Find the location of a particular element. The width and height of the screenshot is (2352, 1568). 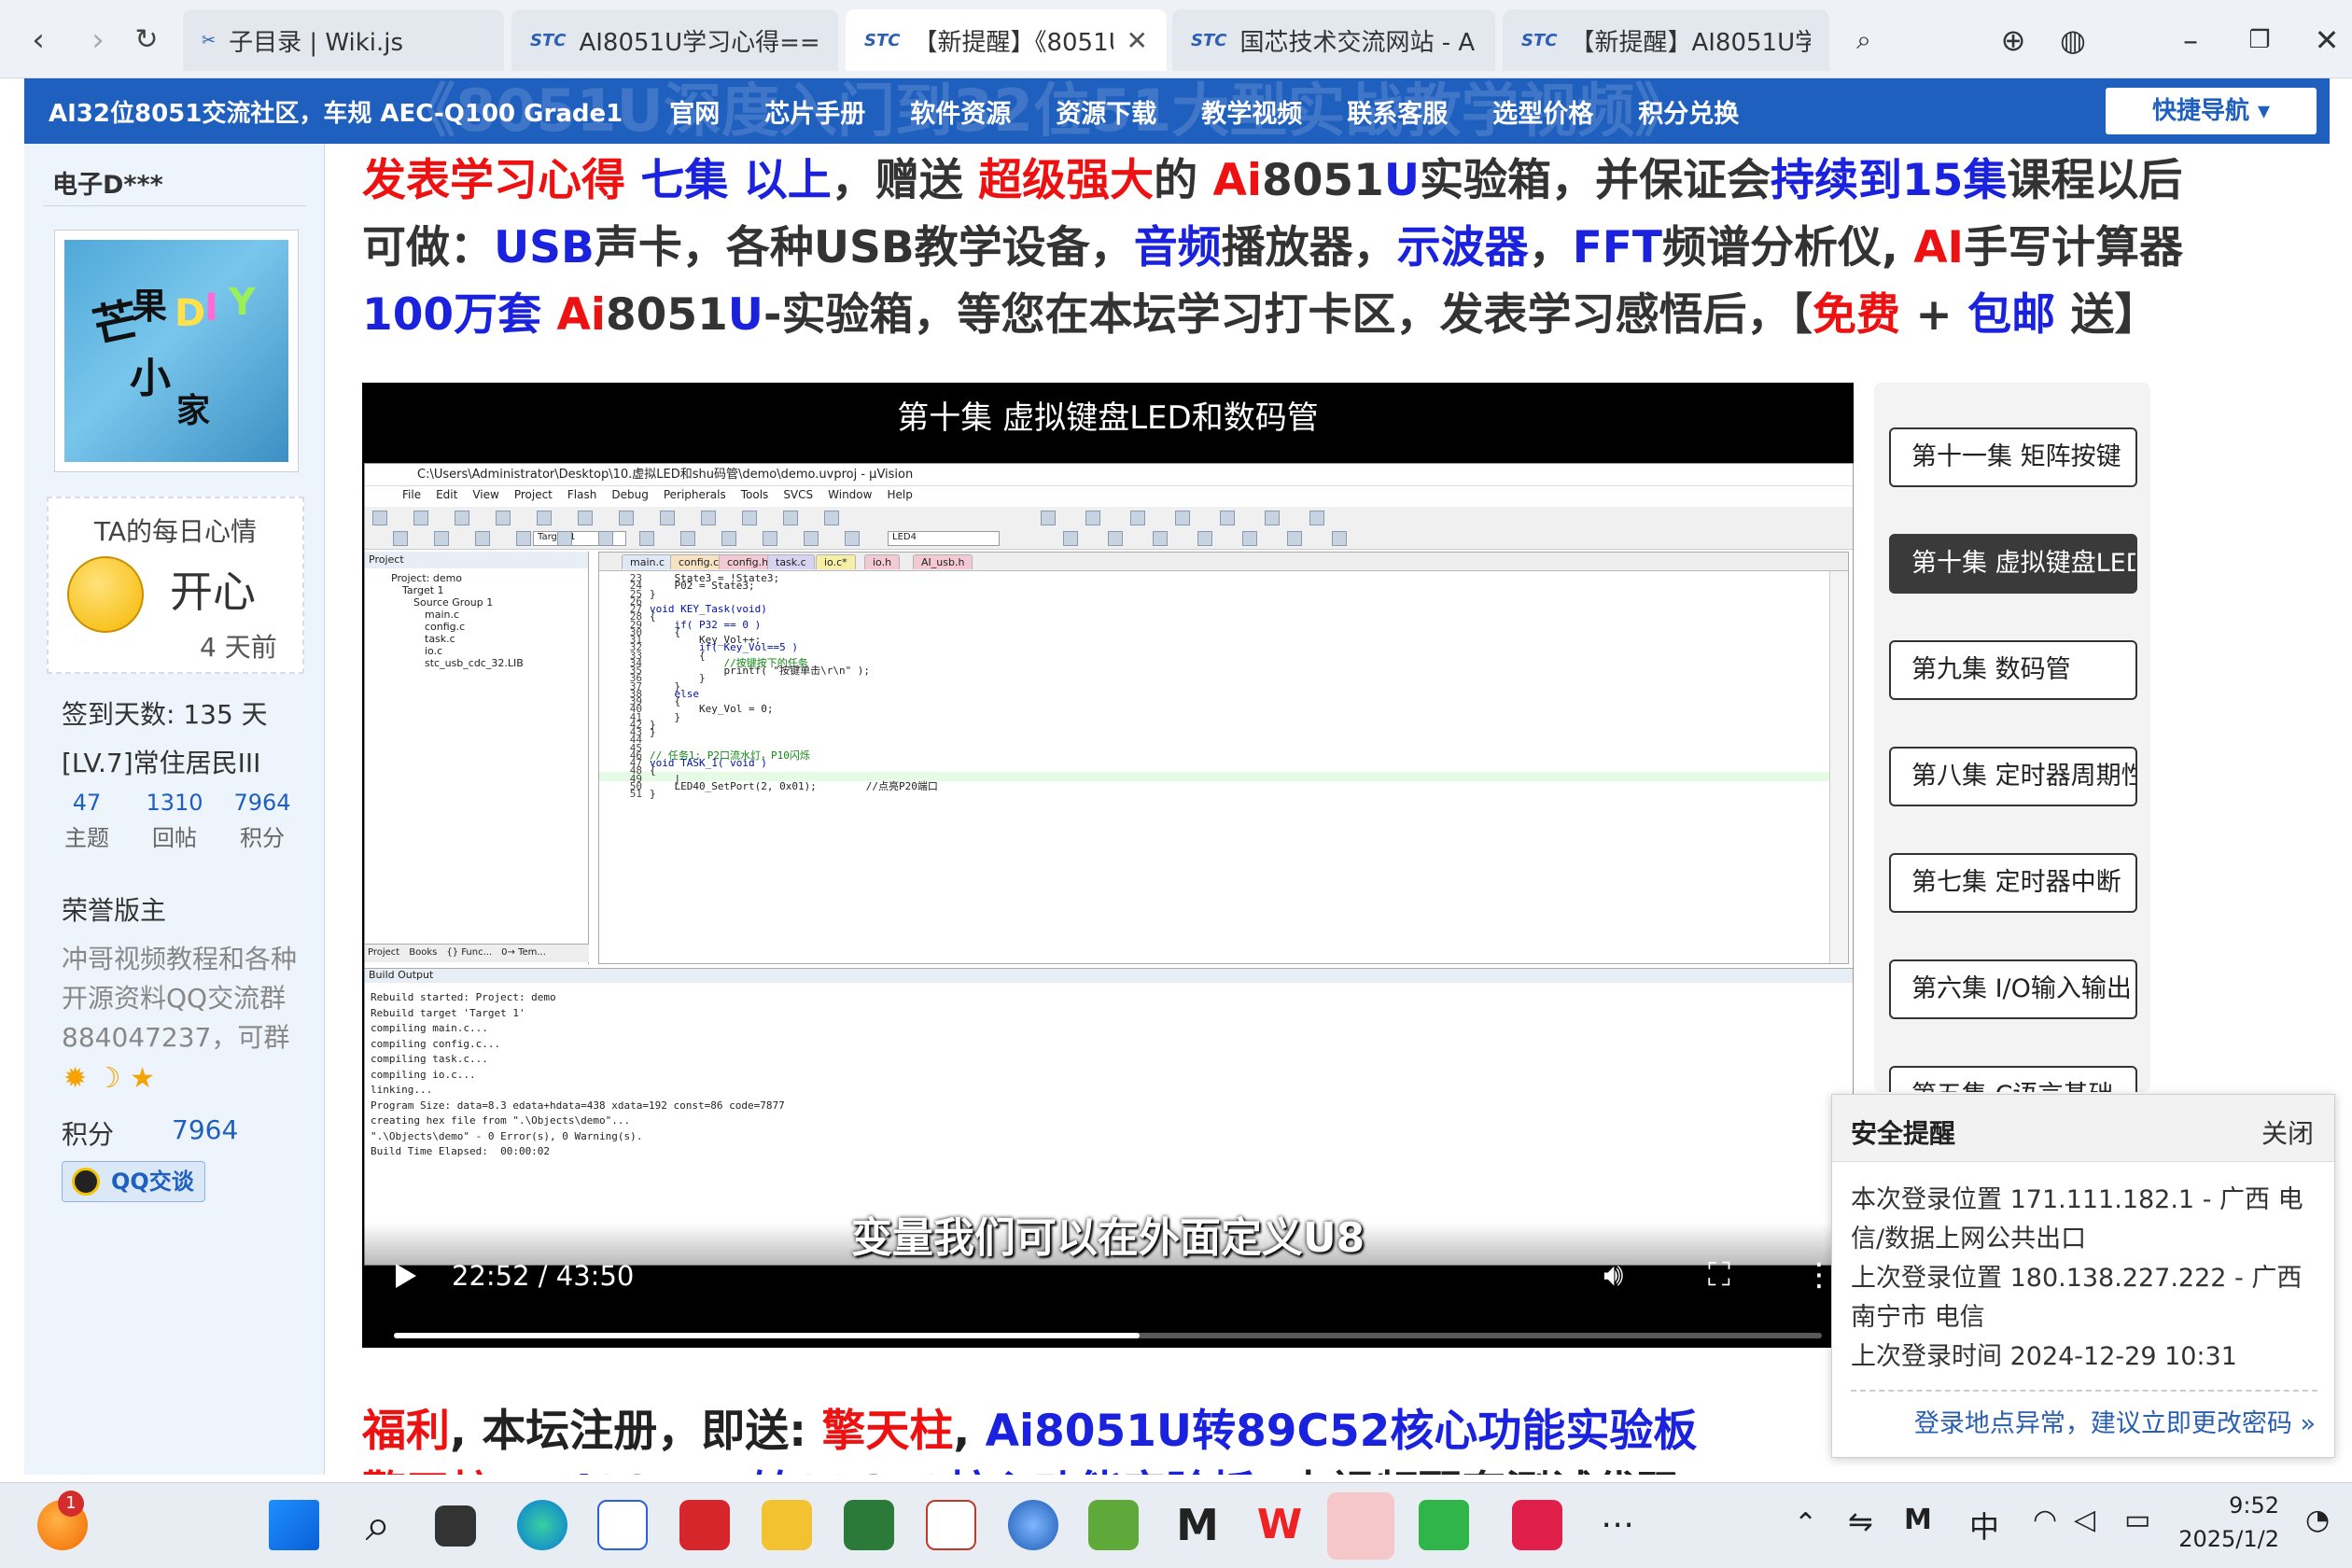

ide-menu-item: Peripherals is located at coordinates (694, 494).